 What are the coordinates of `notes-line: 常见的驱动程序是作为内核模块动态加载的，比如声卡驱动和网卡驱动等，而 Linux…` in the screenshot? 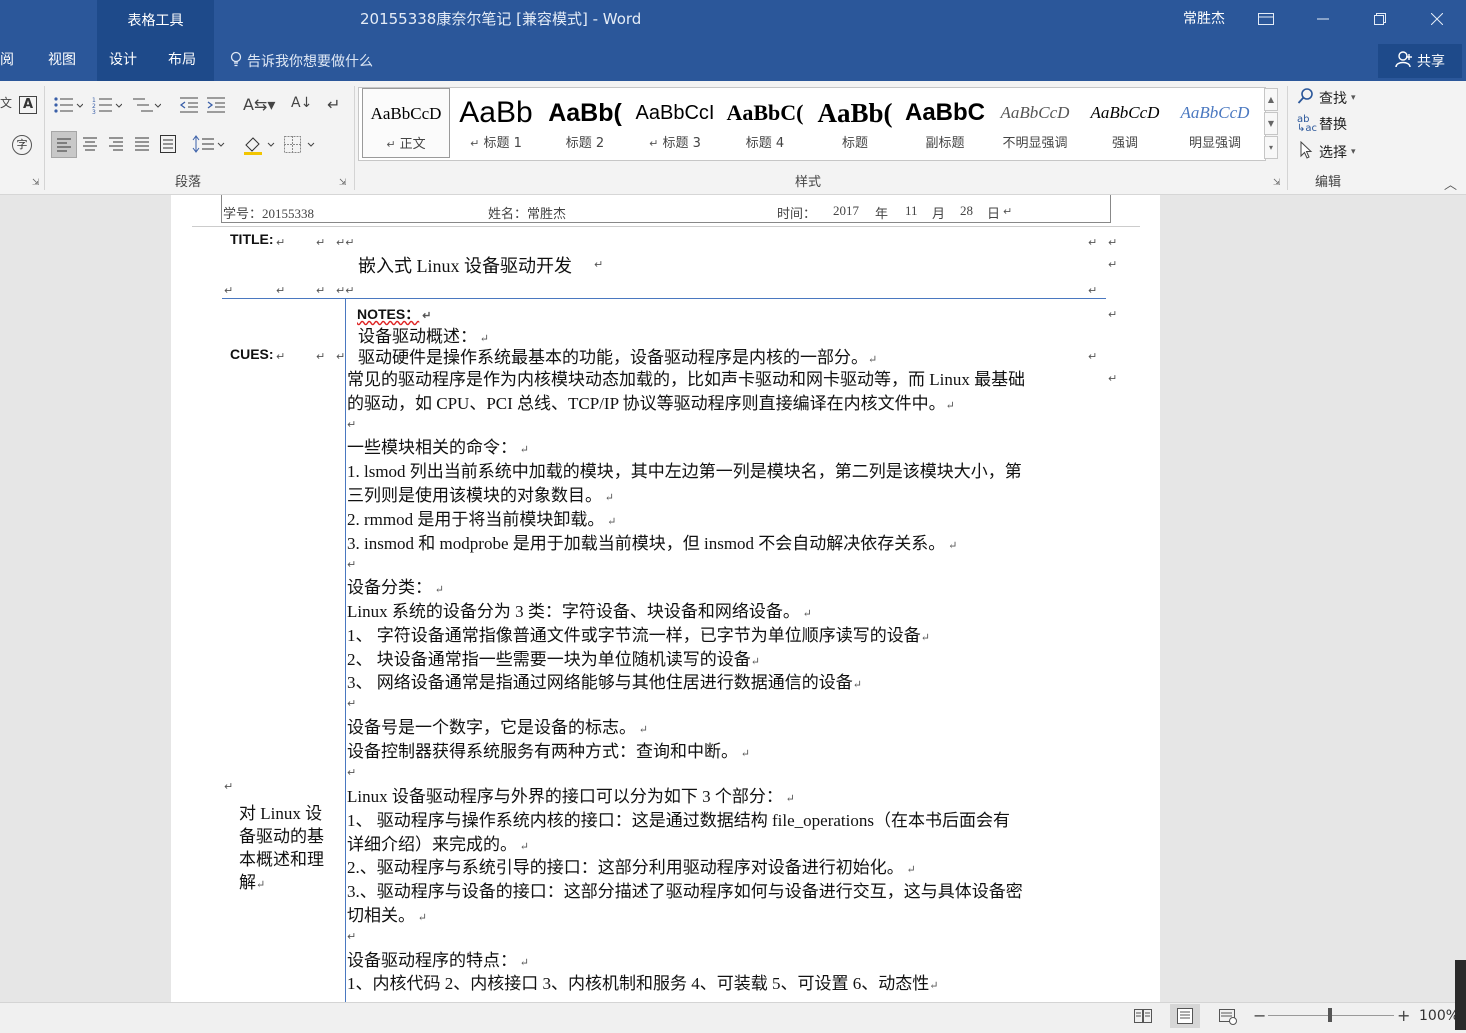 It's located at (686, 379).